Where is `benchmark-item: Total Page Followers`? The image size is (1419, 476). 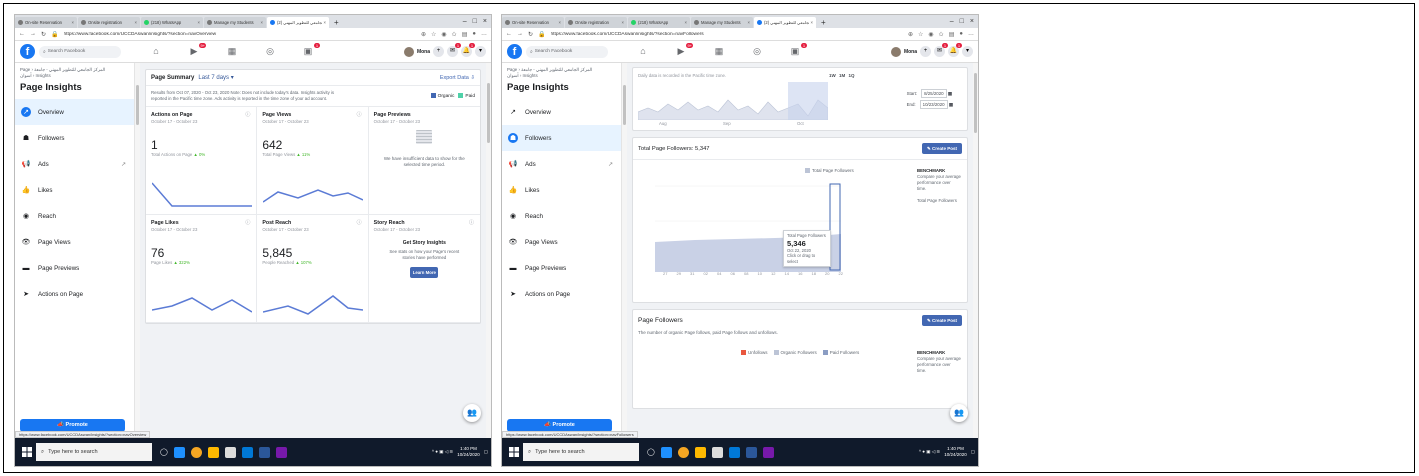
benchmark-item: Total Page Followers is located at coordinates (937, 200).